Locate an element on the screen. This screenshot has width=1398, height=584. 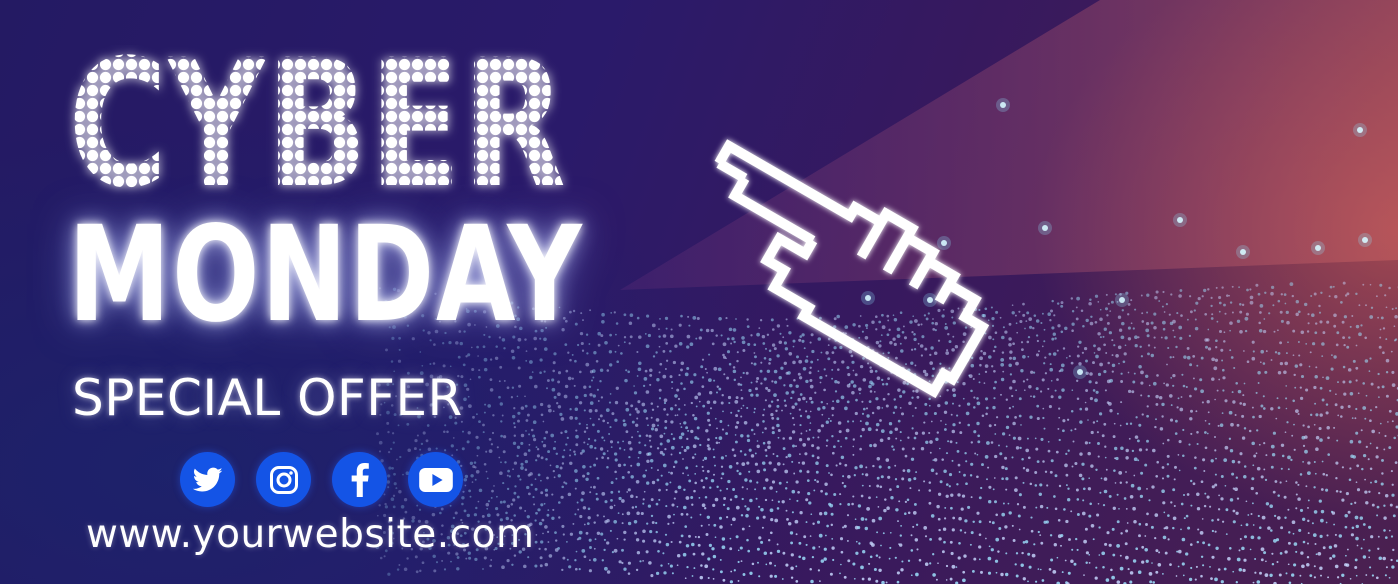
special-offer-subtitle: SPECIAL OFFER is located at coordinates (267, 398).